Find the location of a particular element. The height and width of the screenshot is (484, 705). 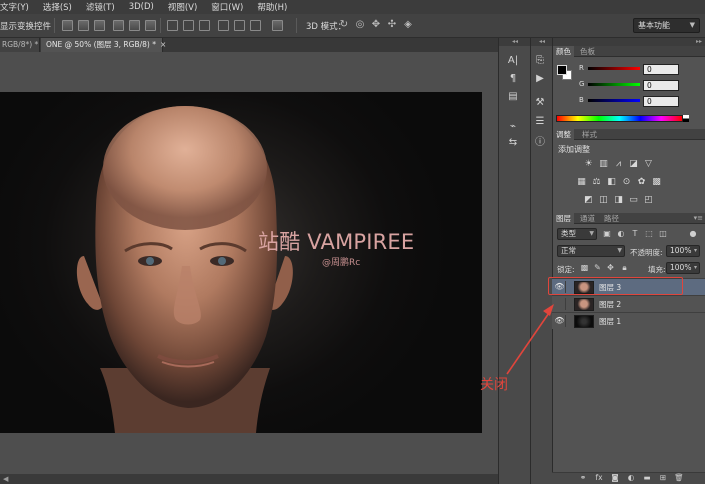

lock-position-icon: ✥ is located at coordinates (610, 267).